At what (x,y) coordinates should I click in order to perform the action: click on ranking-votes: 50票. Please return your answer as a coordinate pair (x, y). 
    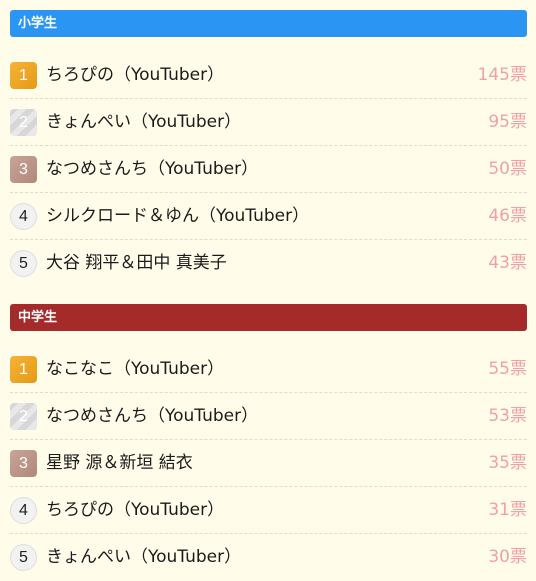
    Looking at the image, I should click on (507, 169).